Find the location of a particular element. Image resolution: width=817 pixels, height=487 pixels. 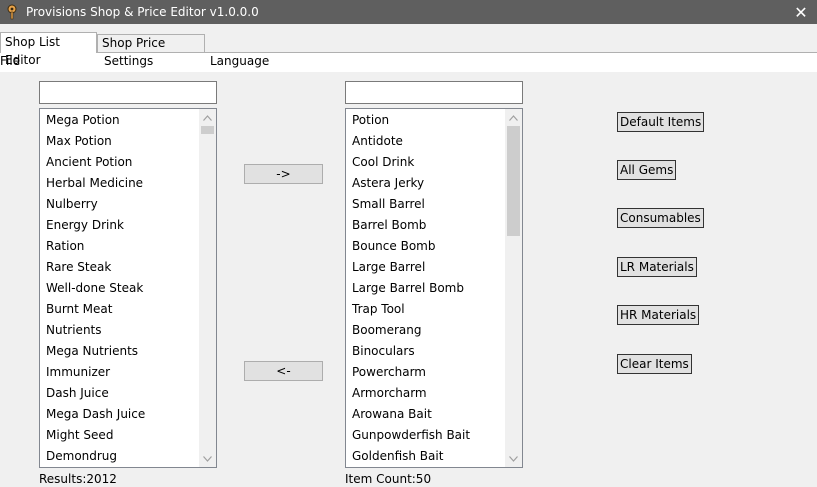

list-item: Boomerang is located at coordinates (428, 331).